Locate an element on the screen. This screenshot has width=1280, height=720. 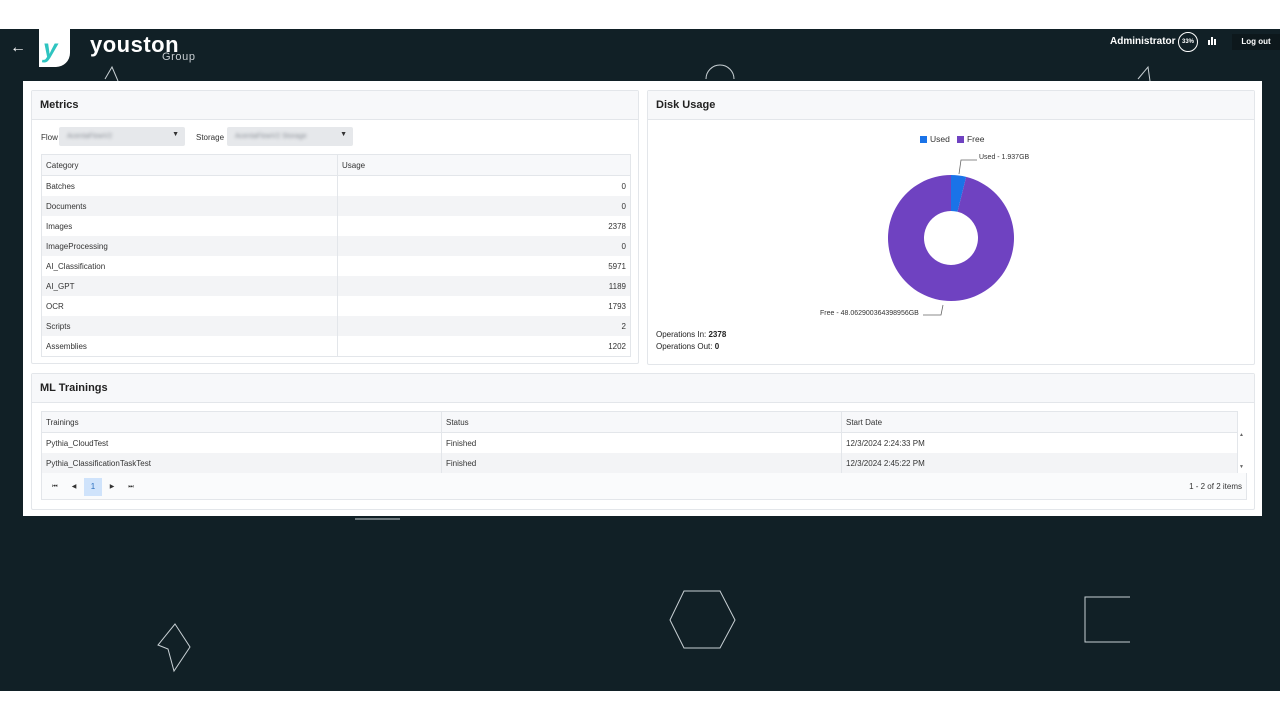
flow-dropdown: AcentaFlowV2 ▼ is located at coordinates (122, 136).